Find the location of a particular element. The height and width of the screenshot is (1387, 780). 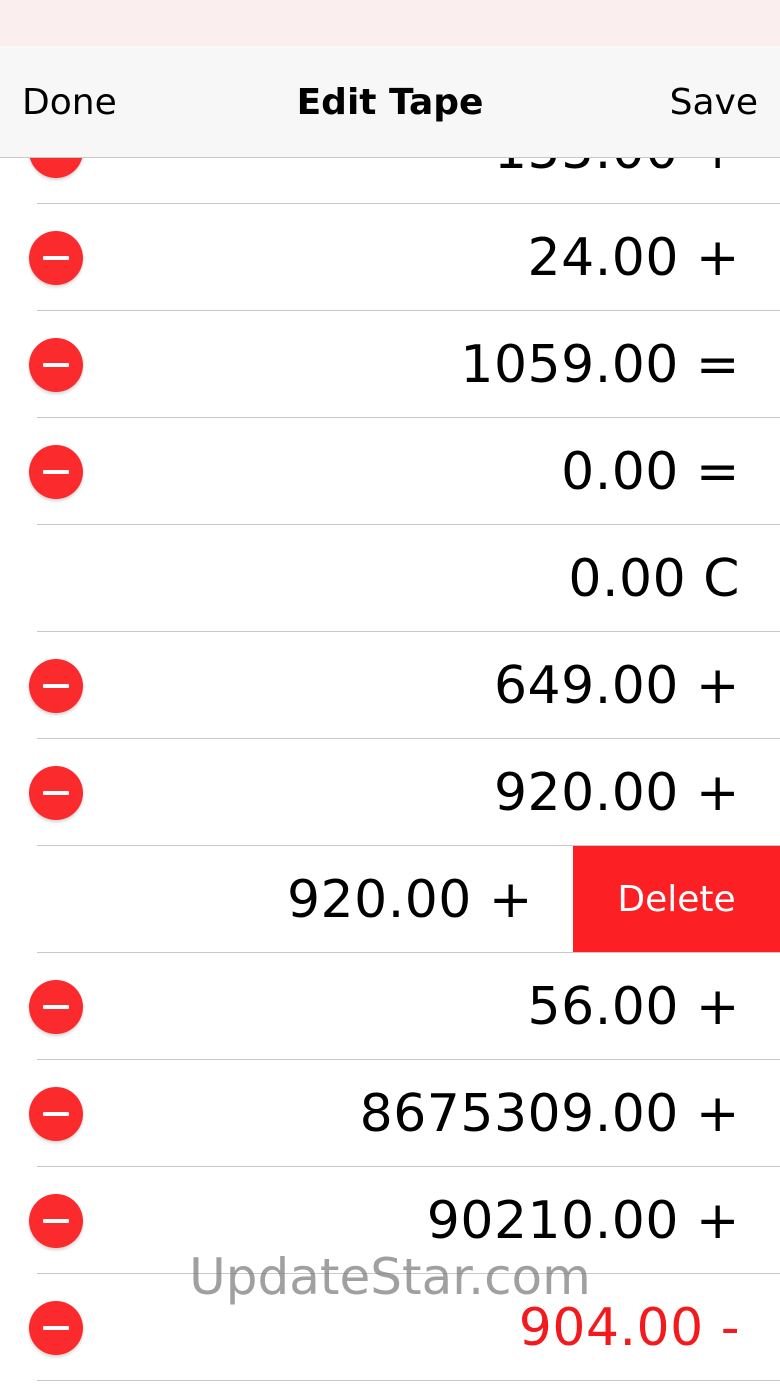

navigation-bar: Done Edit Tape Save is located at coordinates (390, 102).